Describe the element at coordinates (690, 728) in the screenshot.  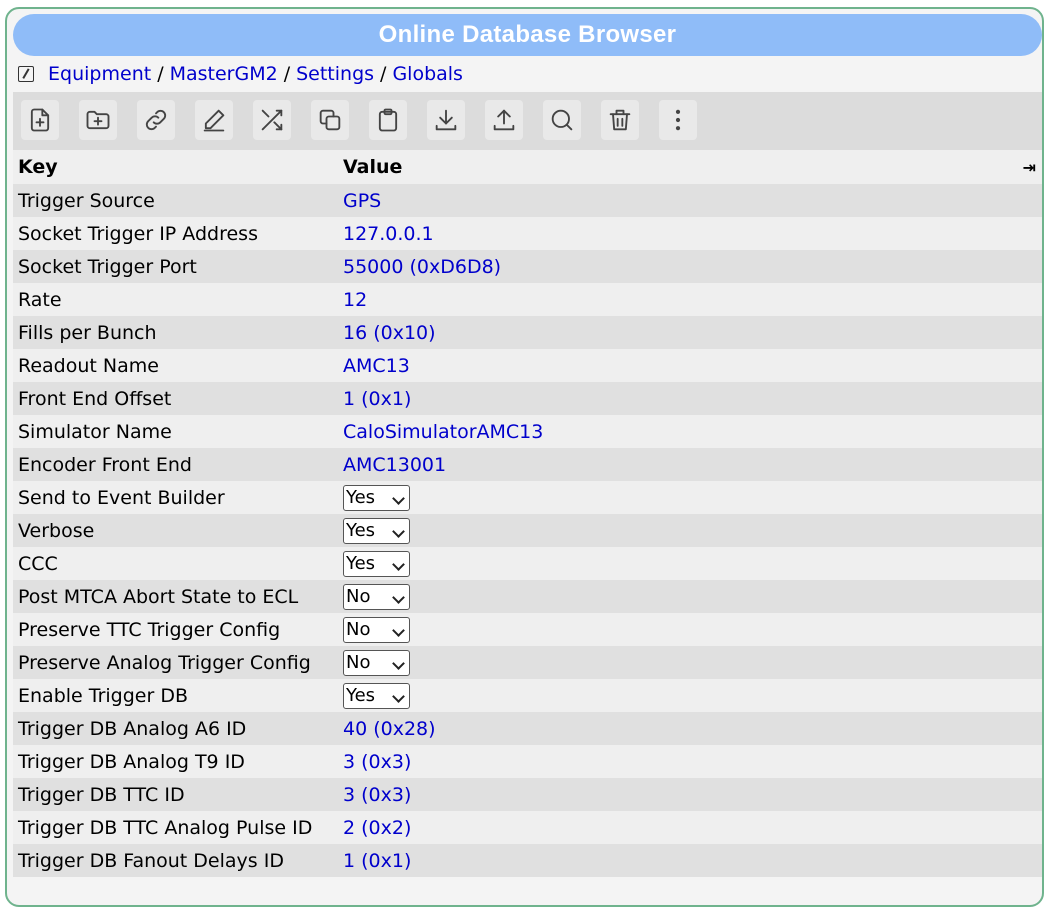
I see `row-value-cell: 40 (0x28)` at that location.